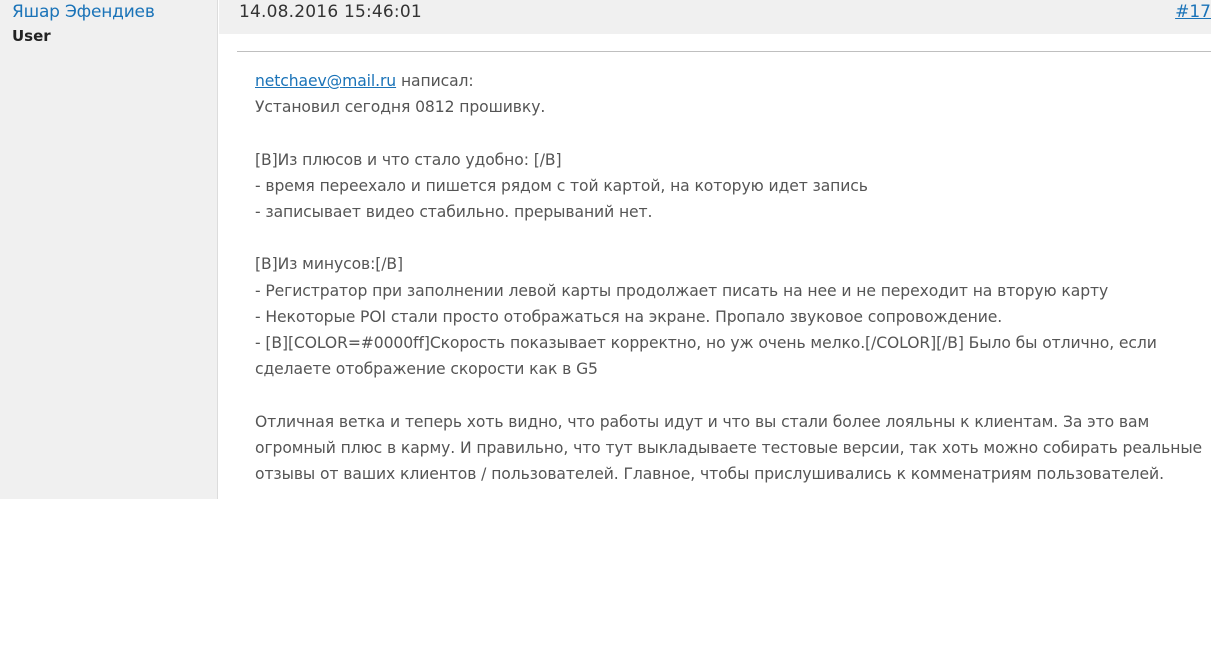 The width and height of the screenshot is (1211, 648). What do you see at coordinates (31, 36) in the screenshot?
I see `author-role: User` at bounding box center [31, 36].